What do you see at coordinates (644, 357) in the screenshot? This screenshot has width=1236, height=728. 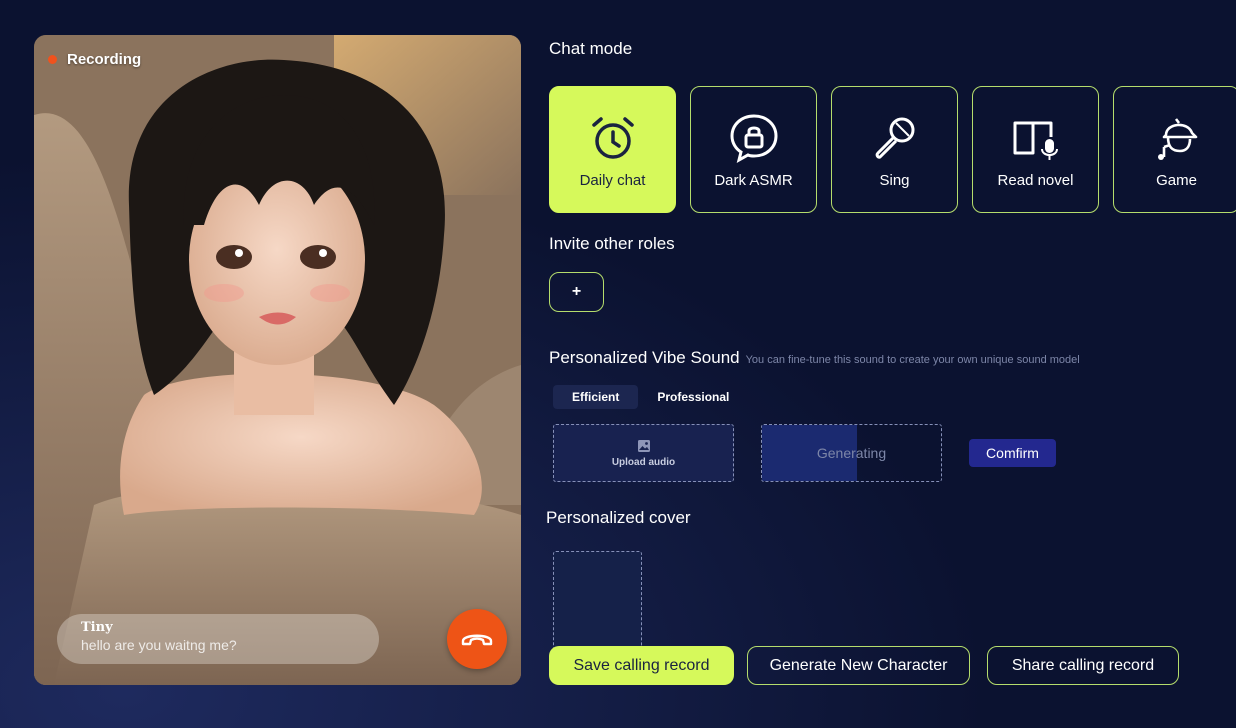 I see `vibe-sound-title: Personalized Vibe Sound` at bounding box center [644, 357].